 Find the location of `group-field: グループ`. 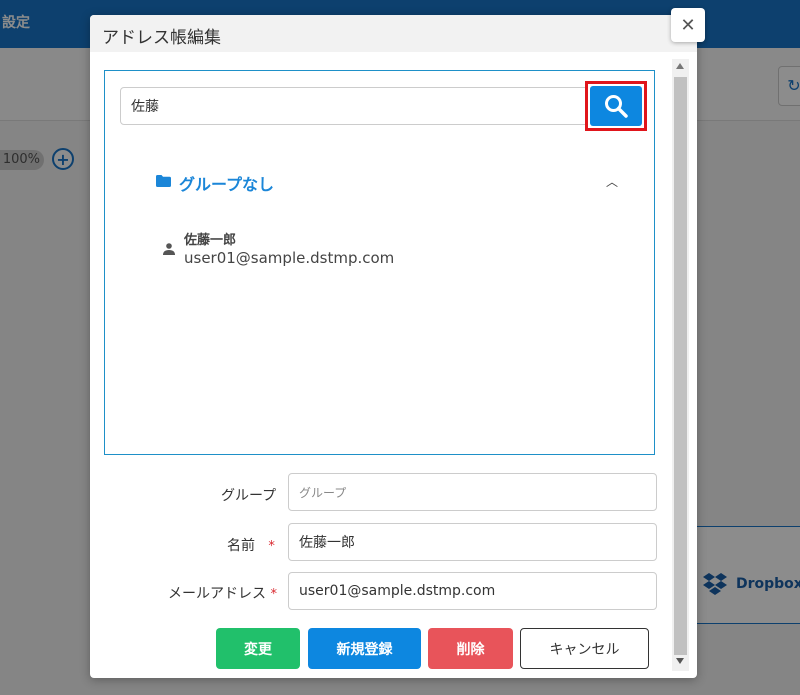

group-field: グループ is located at coordinates (472, 492).